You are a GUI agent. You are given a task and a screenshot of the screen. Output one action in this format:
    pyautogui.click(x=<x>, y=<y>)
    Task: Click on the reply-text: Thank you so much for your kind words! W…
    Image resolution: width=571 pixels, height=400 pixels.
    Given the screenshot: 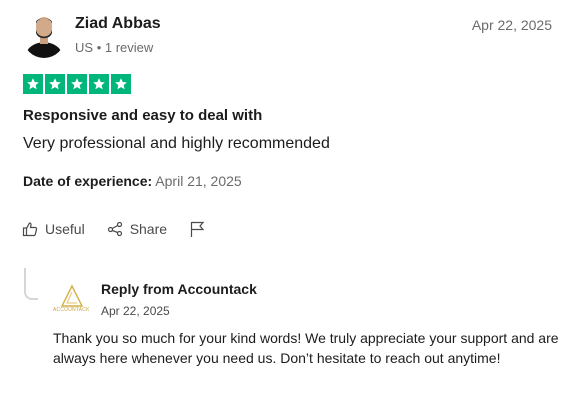 What is the action you would take?
    pyautogui.click(x=306, y=348)
    